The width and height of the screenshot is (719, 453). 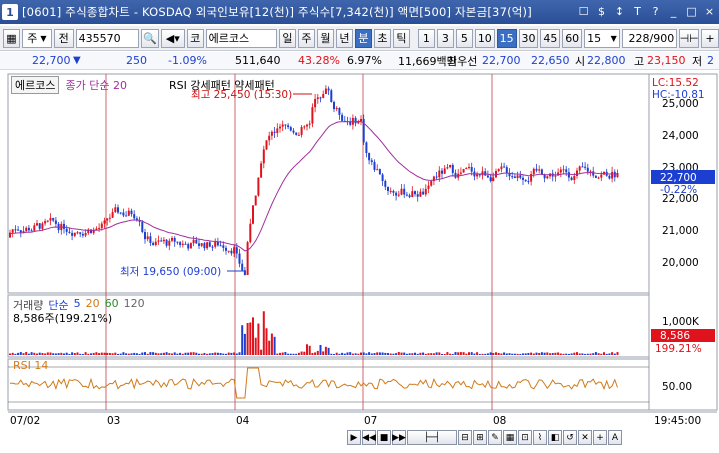 I want to click on rewind-icon: ◀◀, so click(x=369, y=437).